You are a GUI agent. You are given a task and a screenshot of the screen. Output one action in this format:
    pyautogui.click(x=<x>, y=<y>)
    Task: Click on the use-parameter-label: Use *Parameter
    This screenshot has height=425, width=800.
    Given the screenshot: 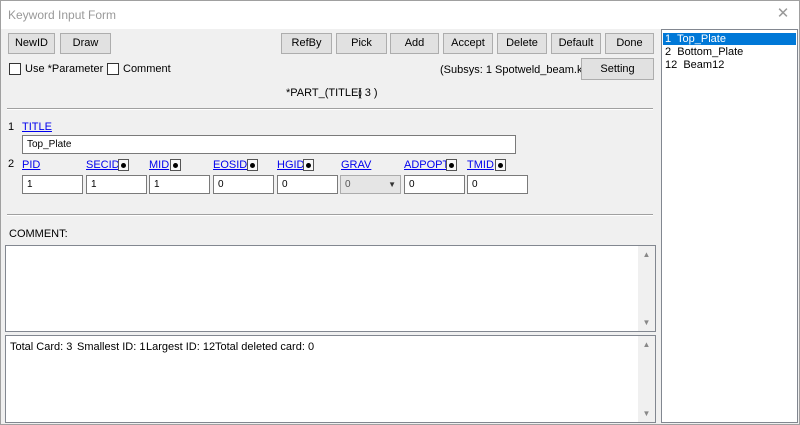 What is the action you would take?
    pyautogui.click(x=64, y=69)
    